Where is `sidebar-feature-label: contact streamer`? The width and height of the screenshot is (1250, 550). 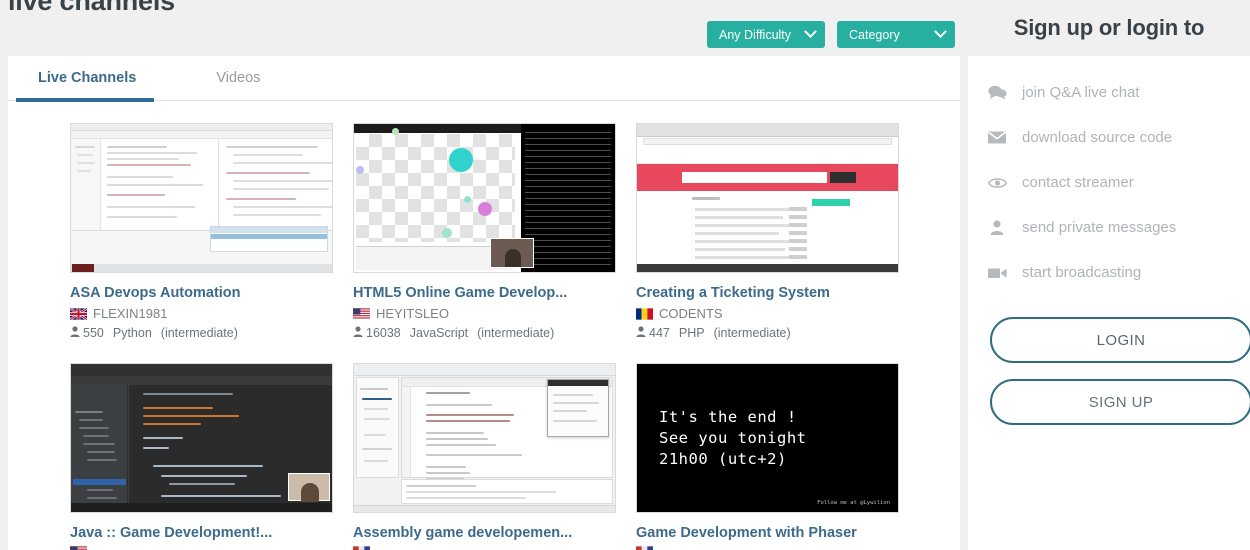
sidebar-feature-label: contact streamer is located at coordinates (1078, 182).